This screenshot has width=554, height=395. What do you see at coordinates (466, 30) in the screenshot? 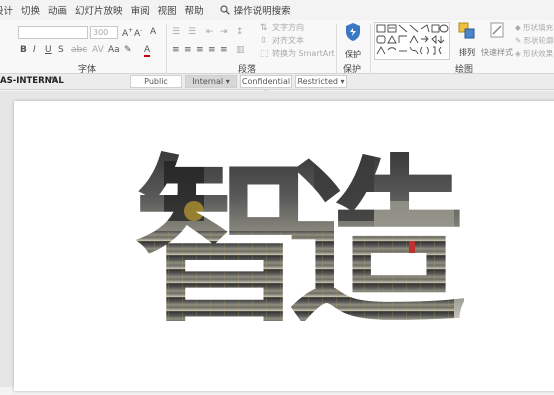
I see `arrange-icon` at bounding box center [466, 30].